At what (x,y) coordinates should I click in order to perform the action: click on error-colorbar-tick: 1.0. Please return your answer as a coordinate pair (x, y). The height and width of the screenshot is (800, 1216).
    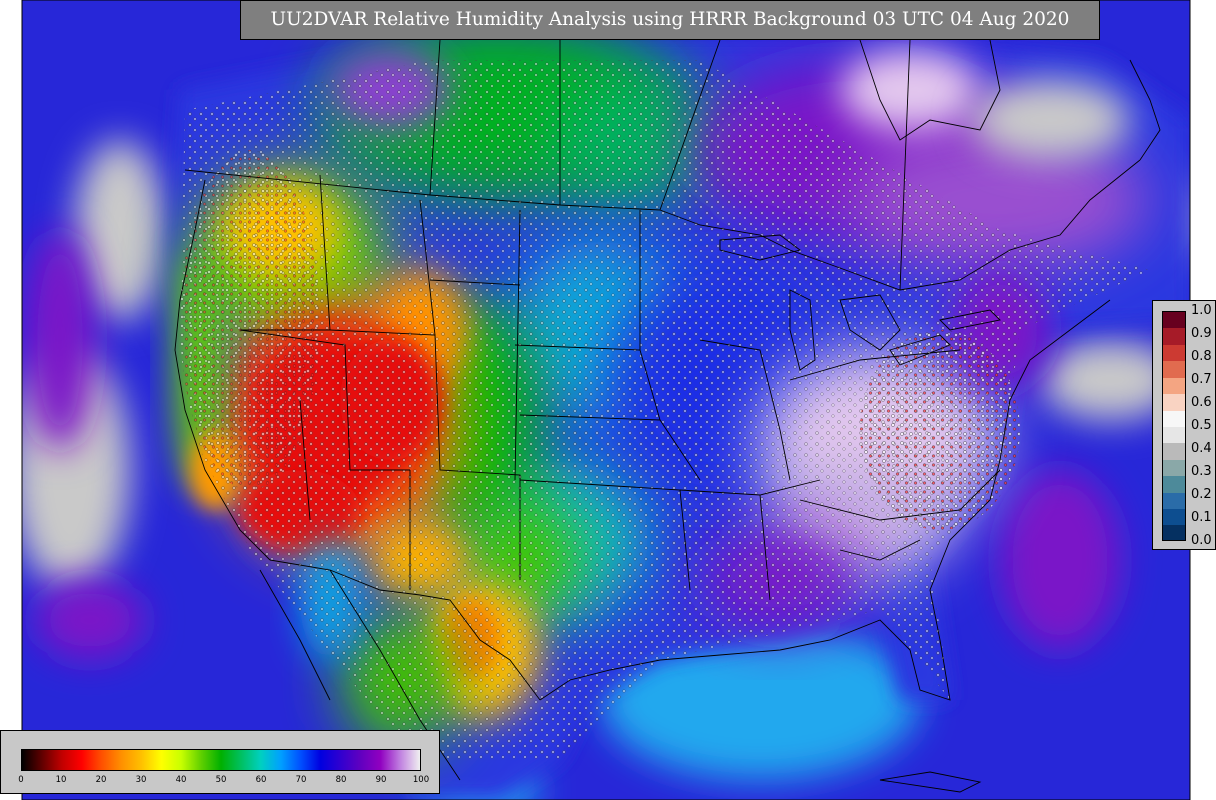
    Looking at the image, I should click on (1201, 310).